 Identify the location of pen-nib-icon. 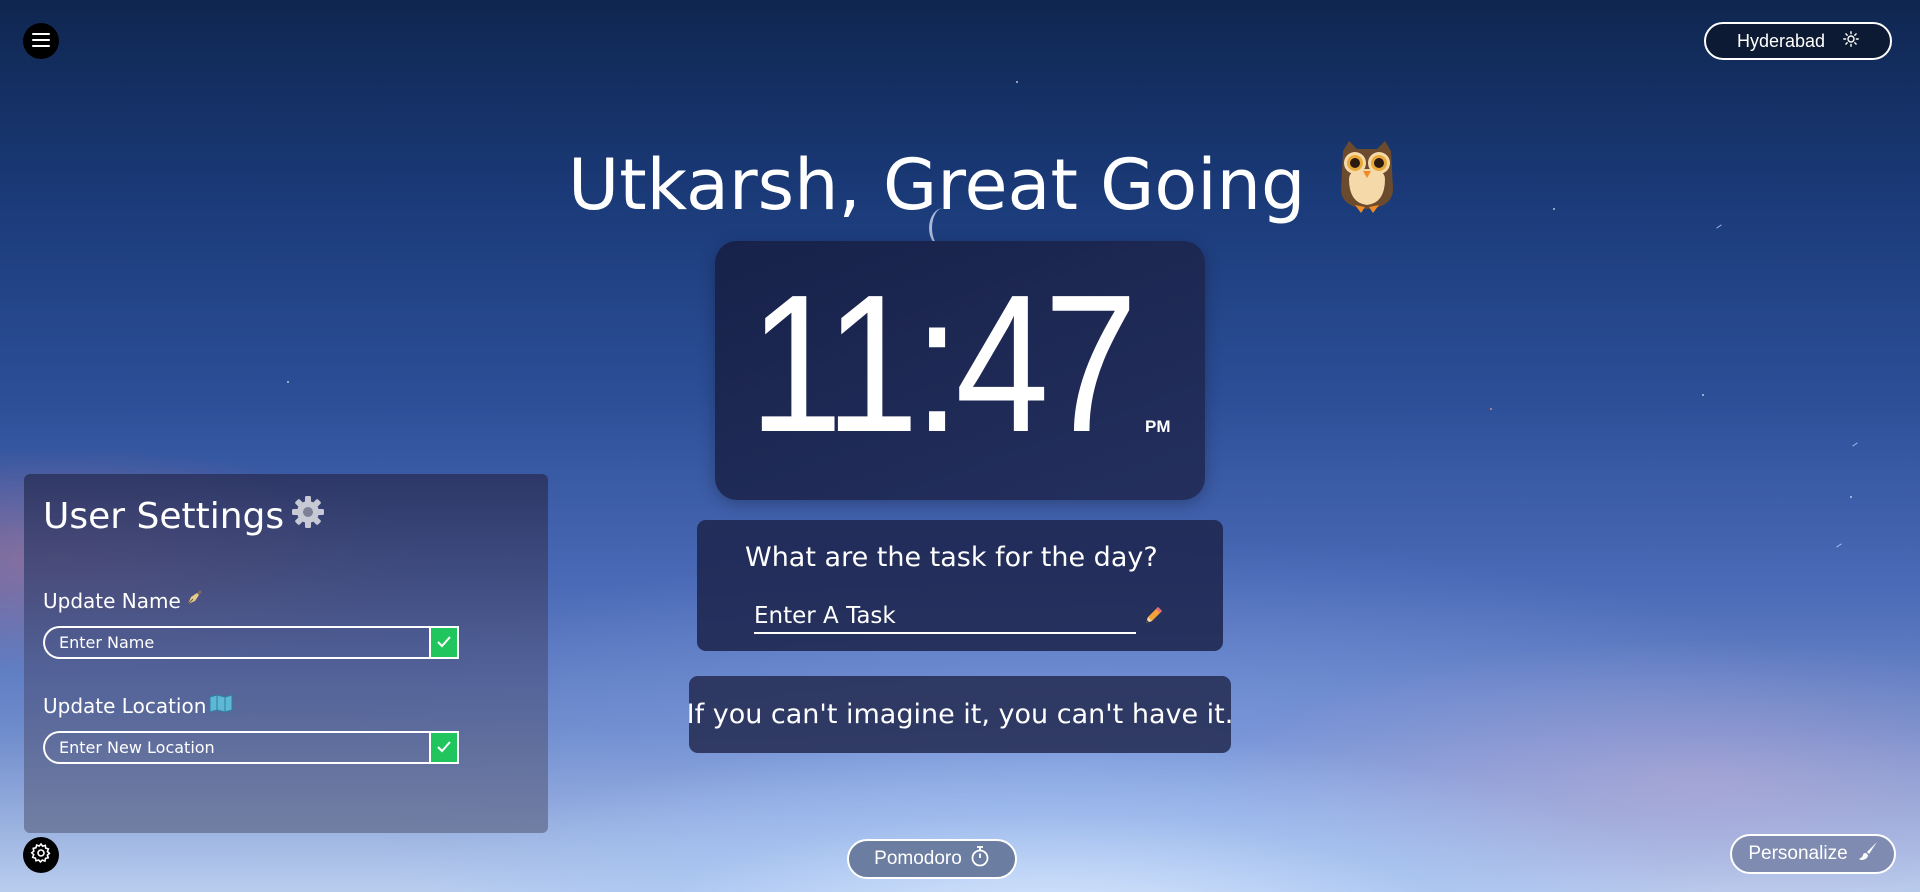
(194, 600).